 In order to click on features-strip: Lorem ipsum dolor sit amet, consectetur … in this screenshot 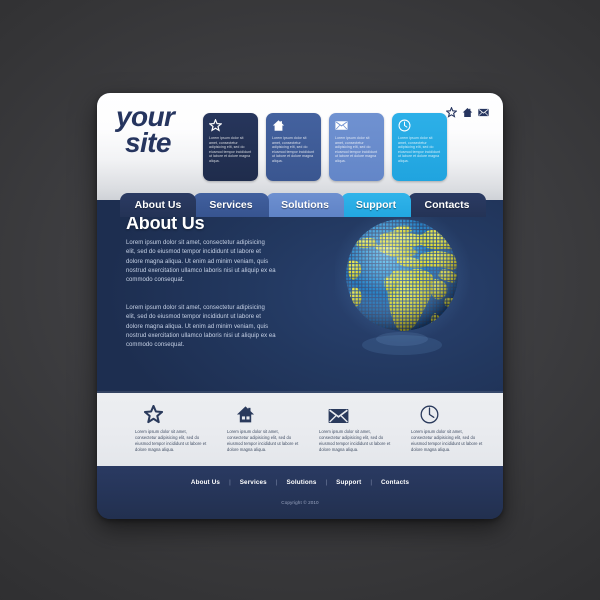, I will do `click(300, 429)`.